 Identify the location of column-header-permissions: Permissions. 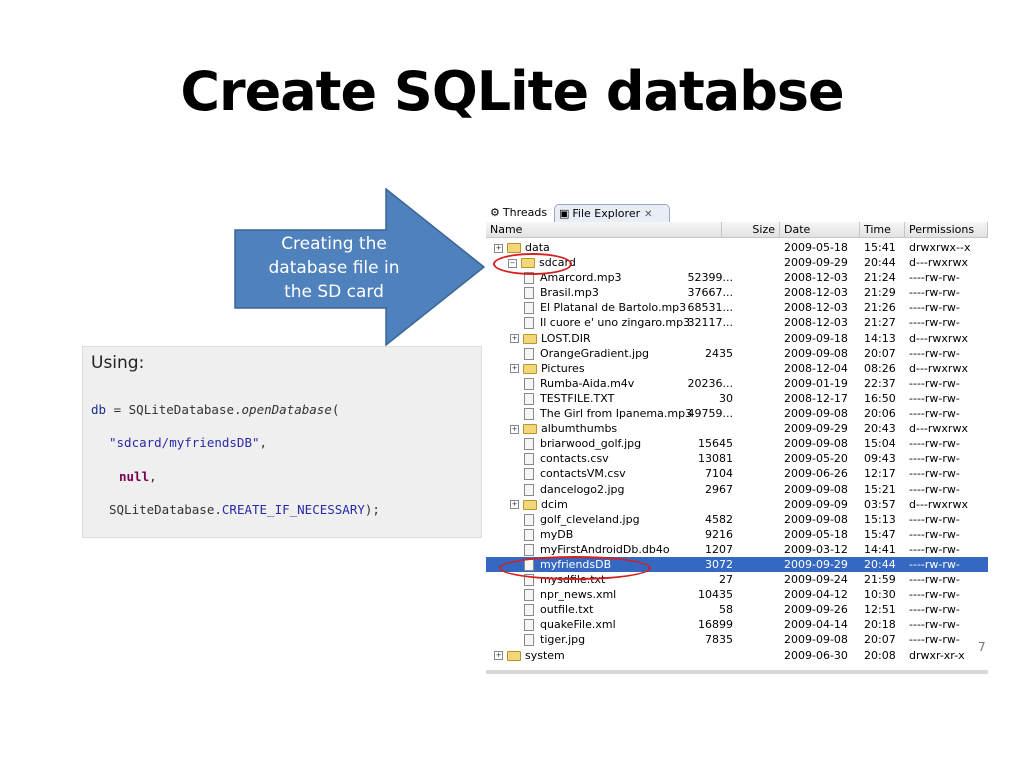
(946, 230).